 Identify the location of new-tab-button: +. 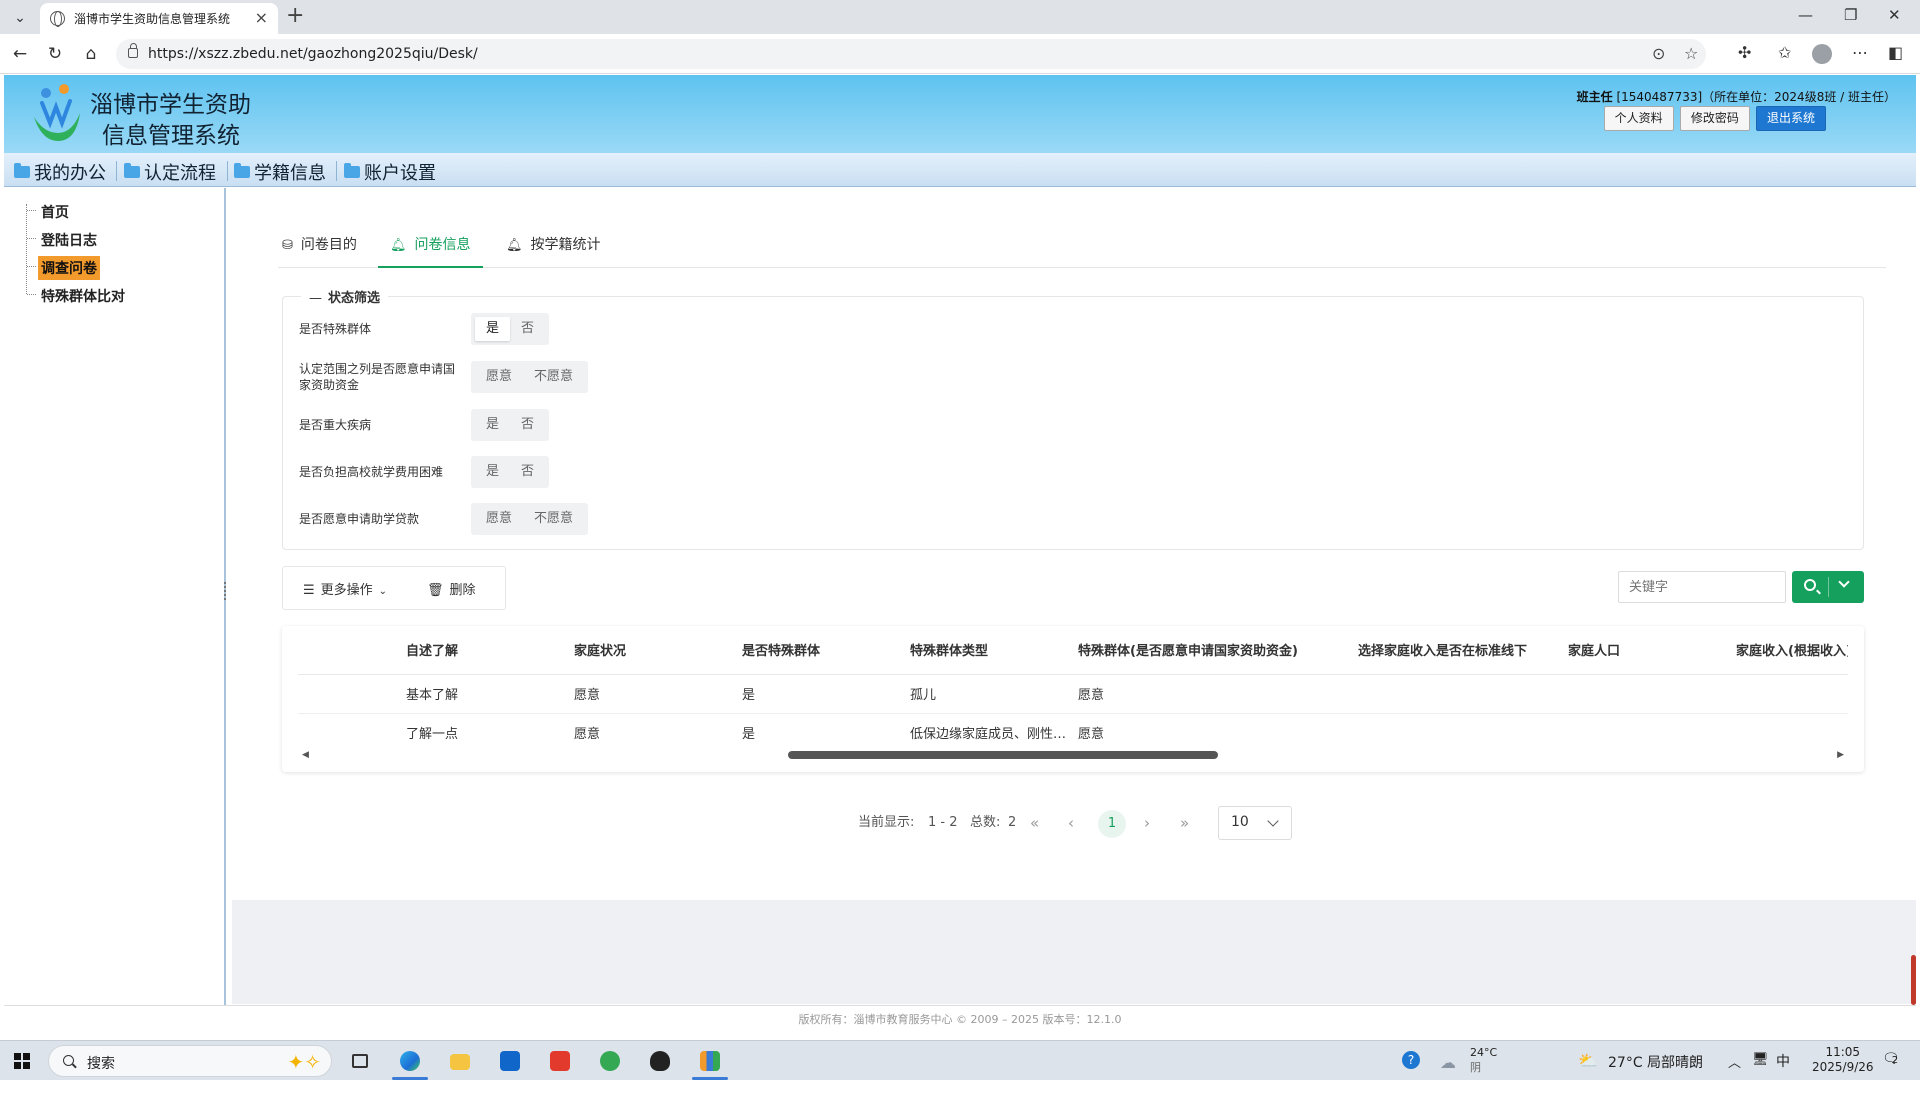
(295, 15).